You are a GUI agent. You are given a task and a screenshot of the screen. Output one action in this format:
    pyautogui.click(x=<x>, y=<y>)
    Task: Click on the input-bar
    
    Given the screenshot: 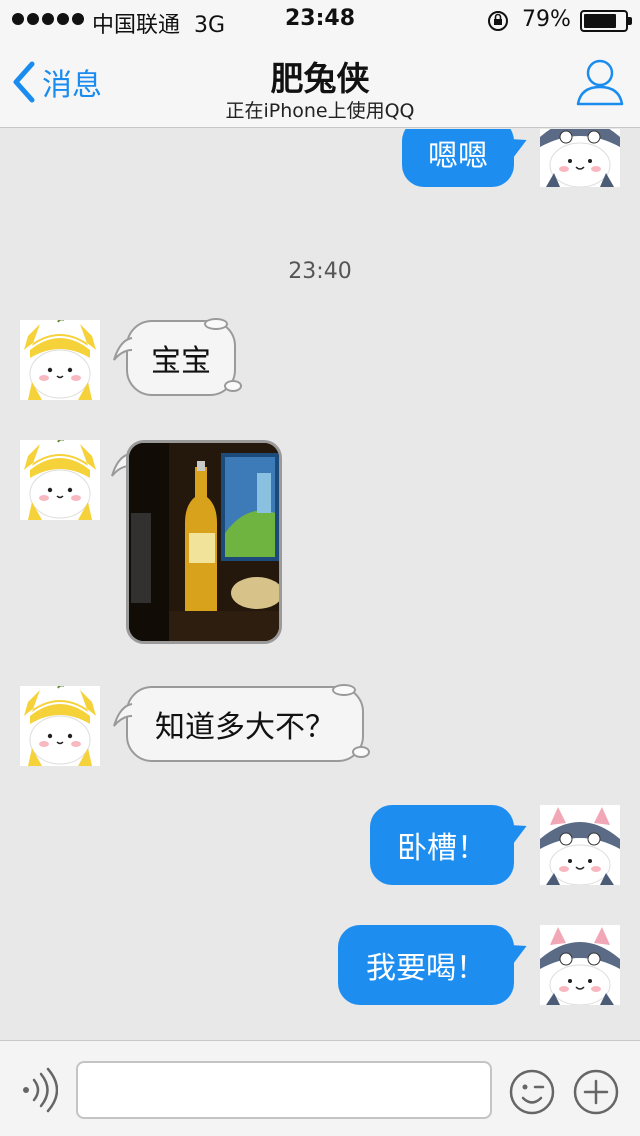 What is the action you would take?
    pyautogui.click(x=320, y=1088)
    